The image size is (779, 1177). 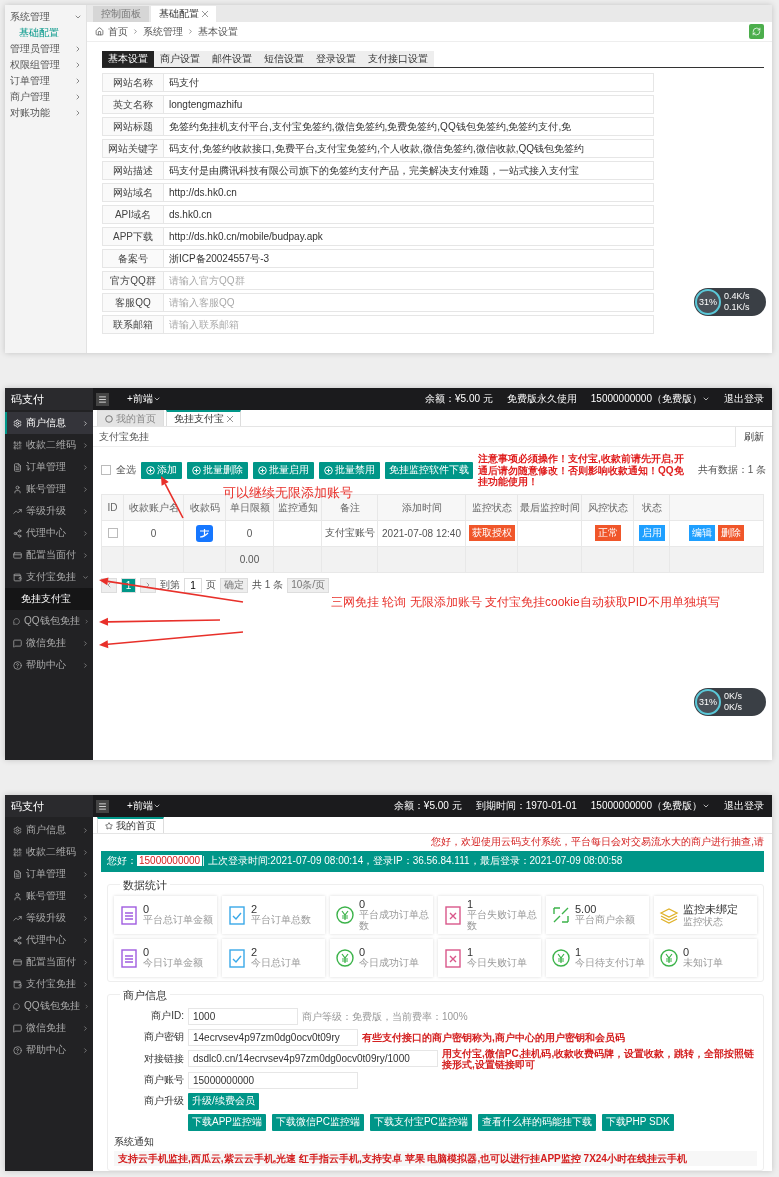 I want to click on stat-label: 今日总订单, so click(x=276, y=963).